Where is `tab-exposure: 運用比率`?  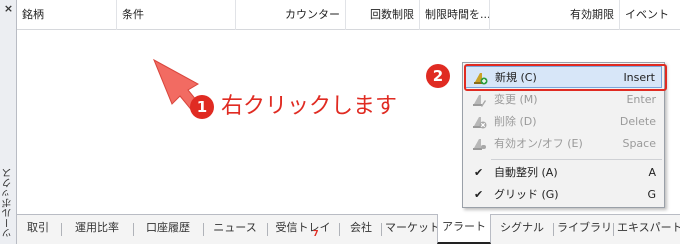 tab-exposure: 運用比率 is located at coordinates (97, 229).